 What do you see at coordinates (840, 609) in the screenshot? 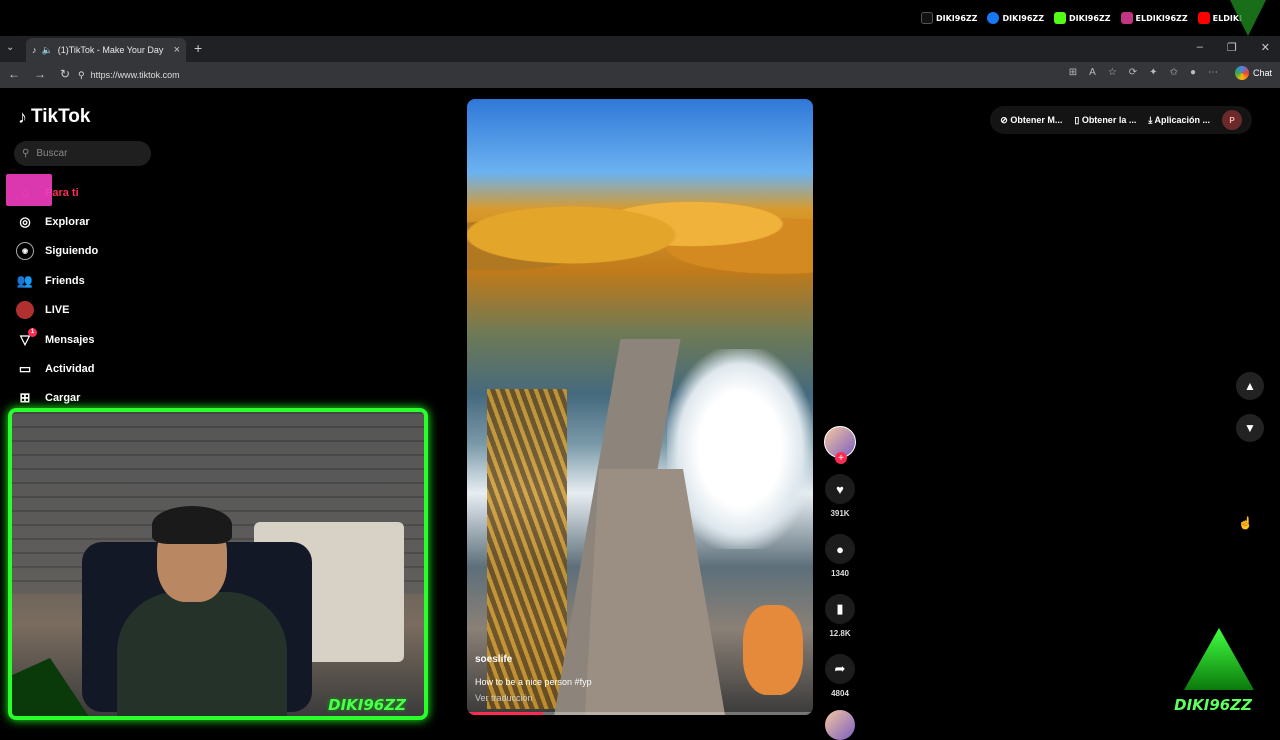
I see `bookmark-icon: ▮` at bounding box center [840, 609].